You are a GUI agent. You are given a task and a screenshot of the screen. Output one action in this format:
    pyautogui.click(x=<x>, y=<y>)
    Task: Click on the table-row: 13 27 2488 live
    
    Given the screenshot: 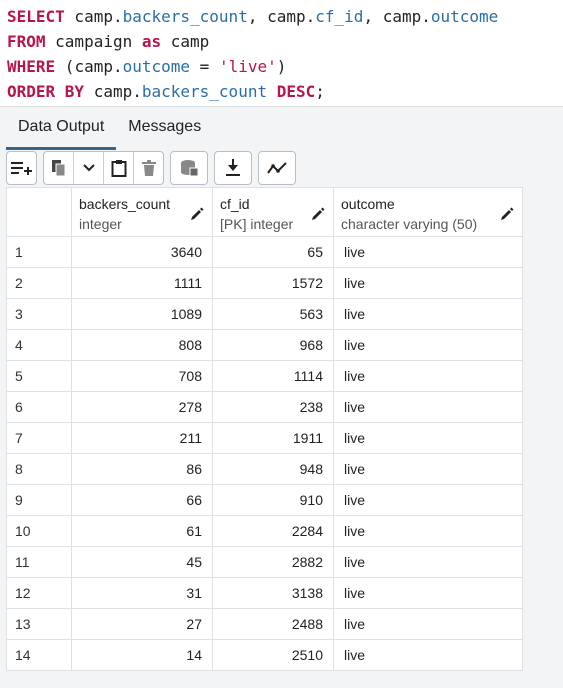 What is the action you would take?
    pyautogui.click(x=264, y=624)
    